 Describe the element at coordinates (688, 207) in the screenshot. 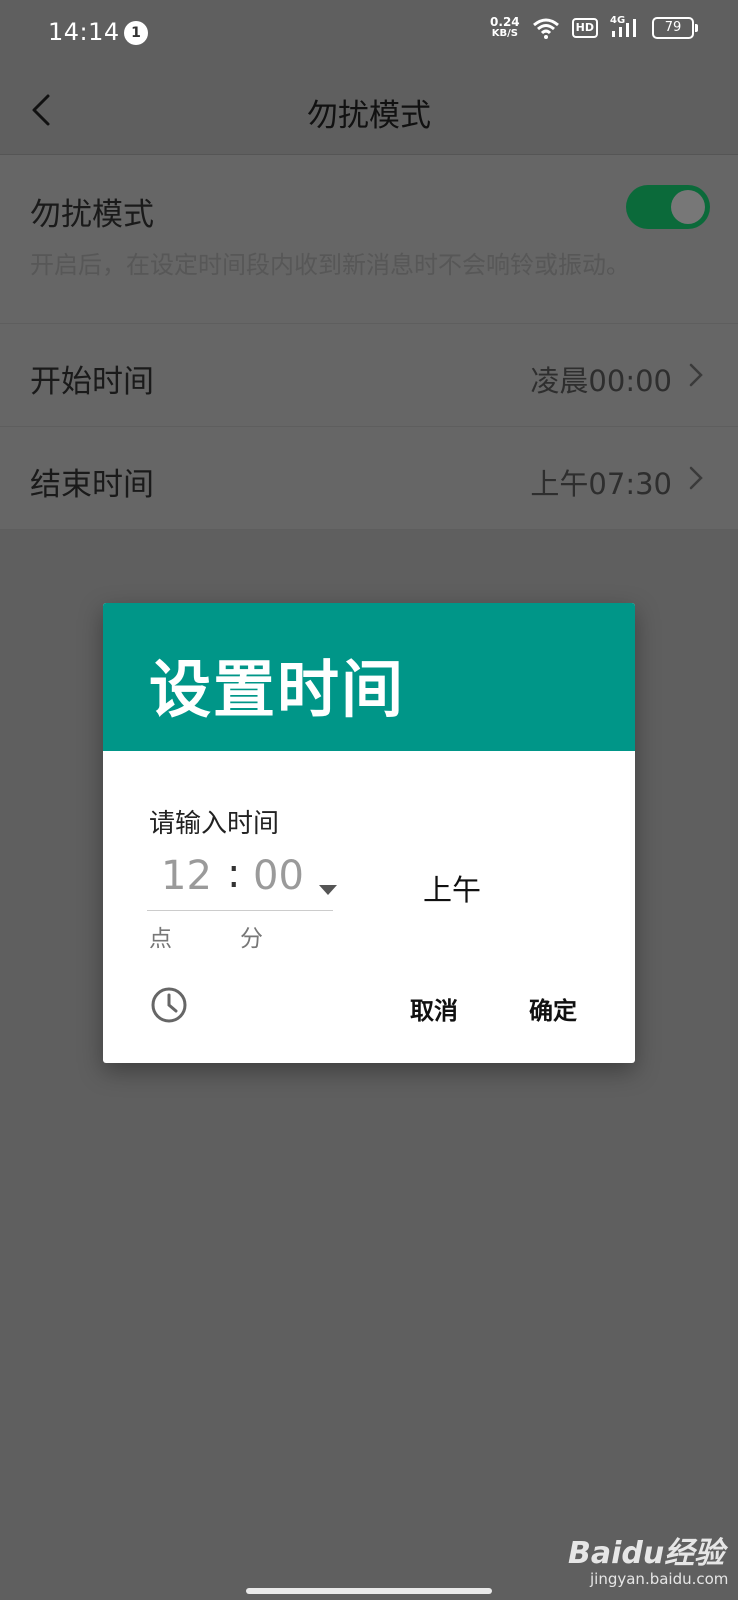

I see `toggle-knob` at that location.